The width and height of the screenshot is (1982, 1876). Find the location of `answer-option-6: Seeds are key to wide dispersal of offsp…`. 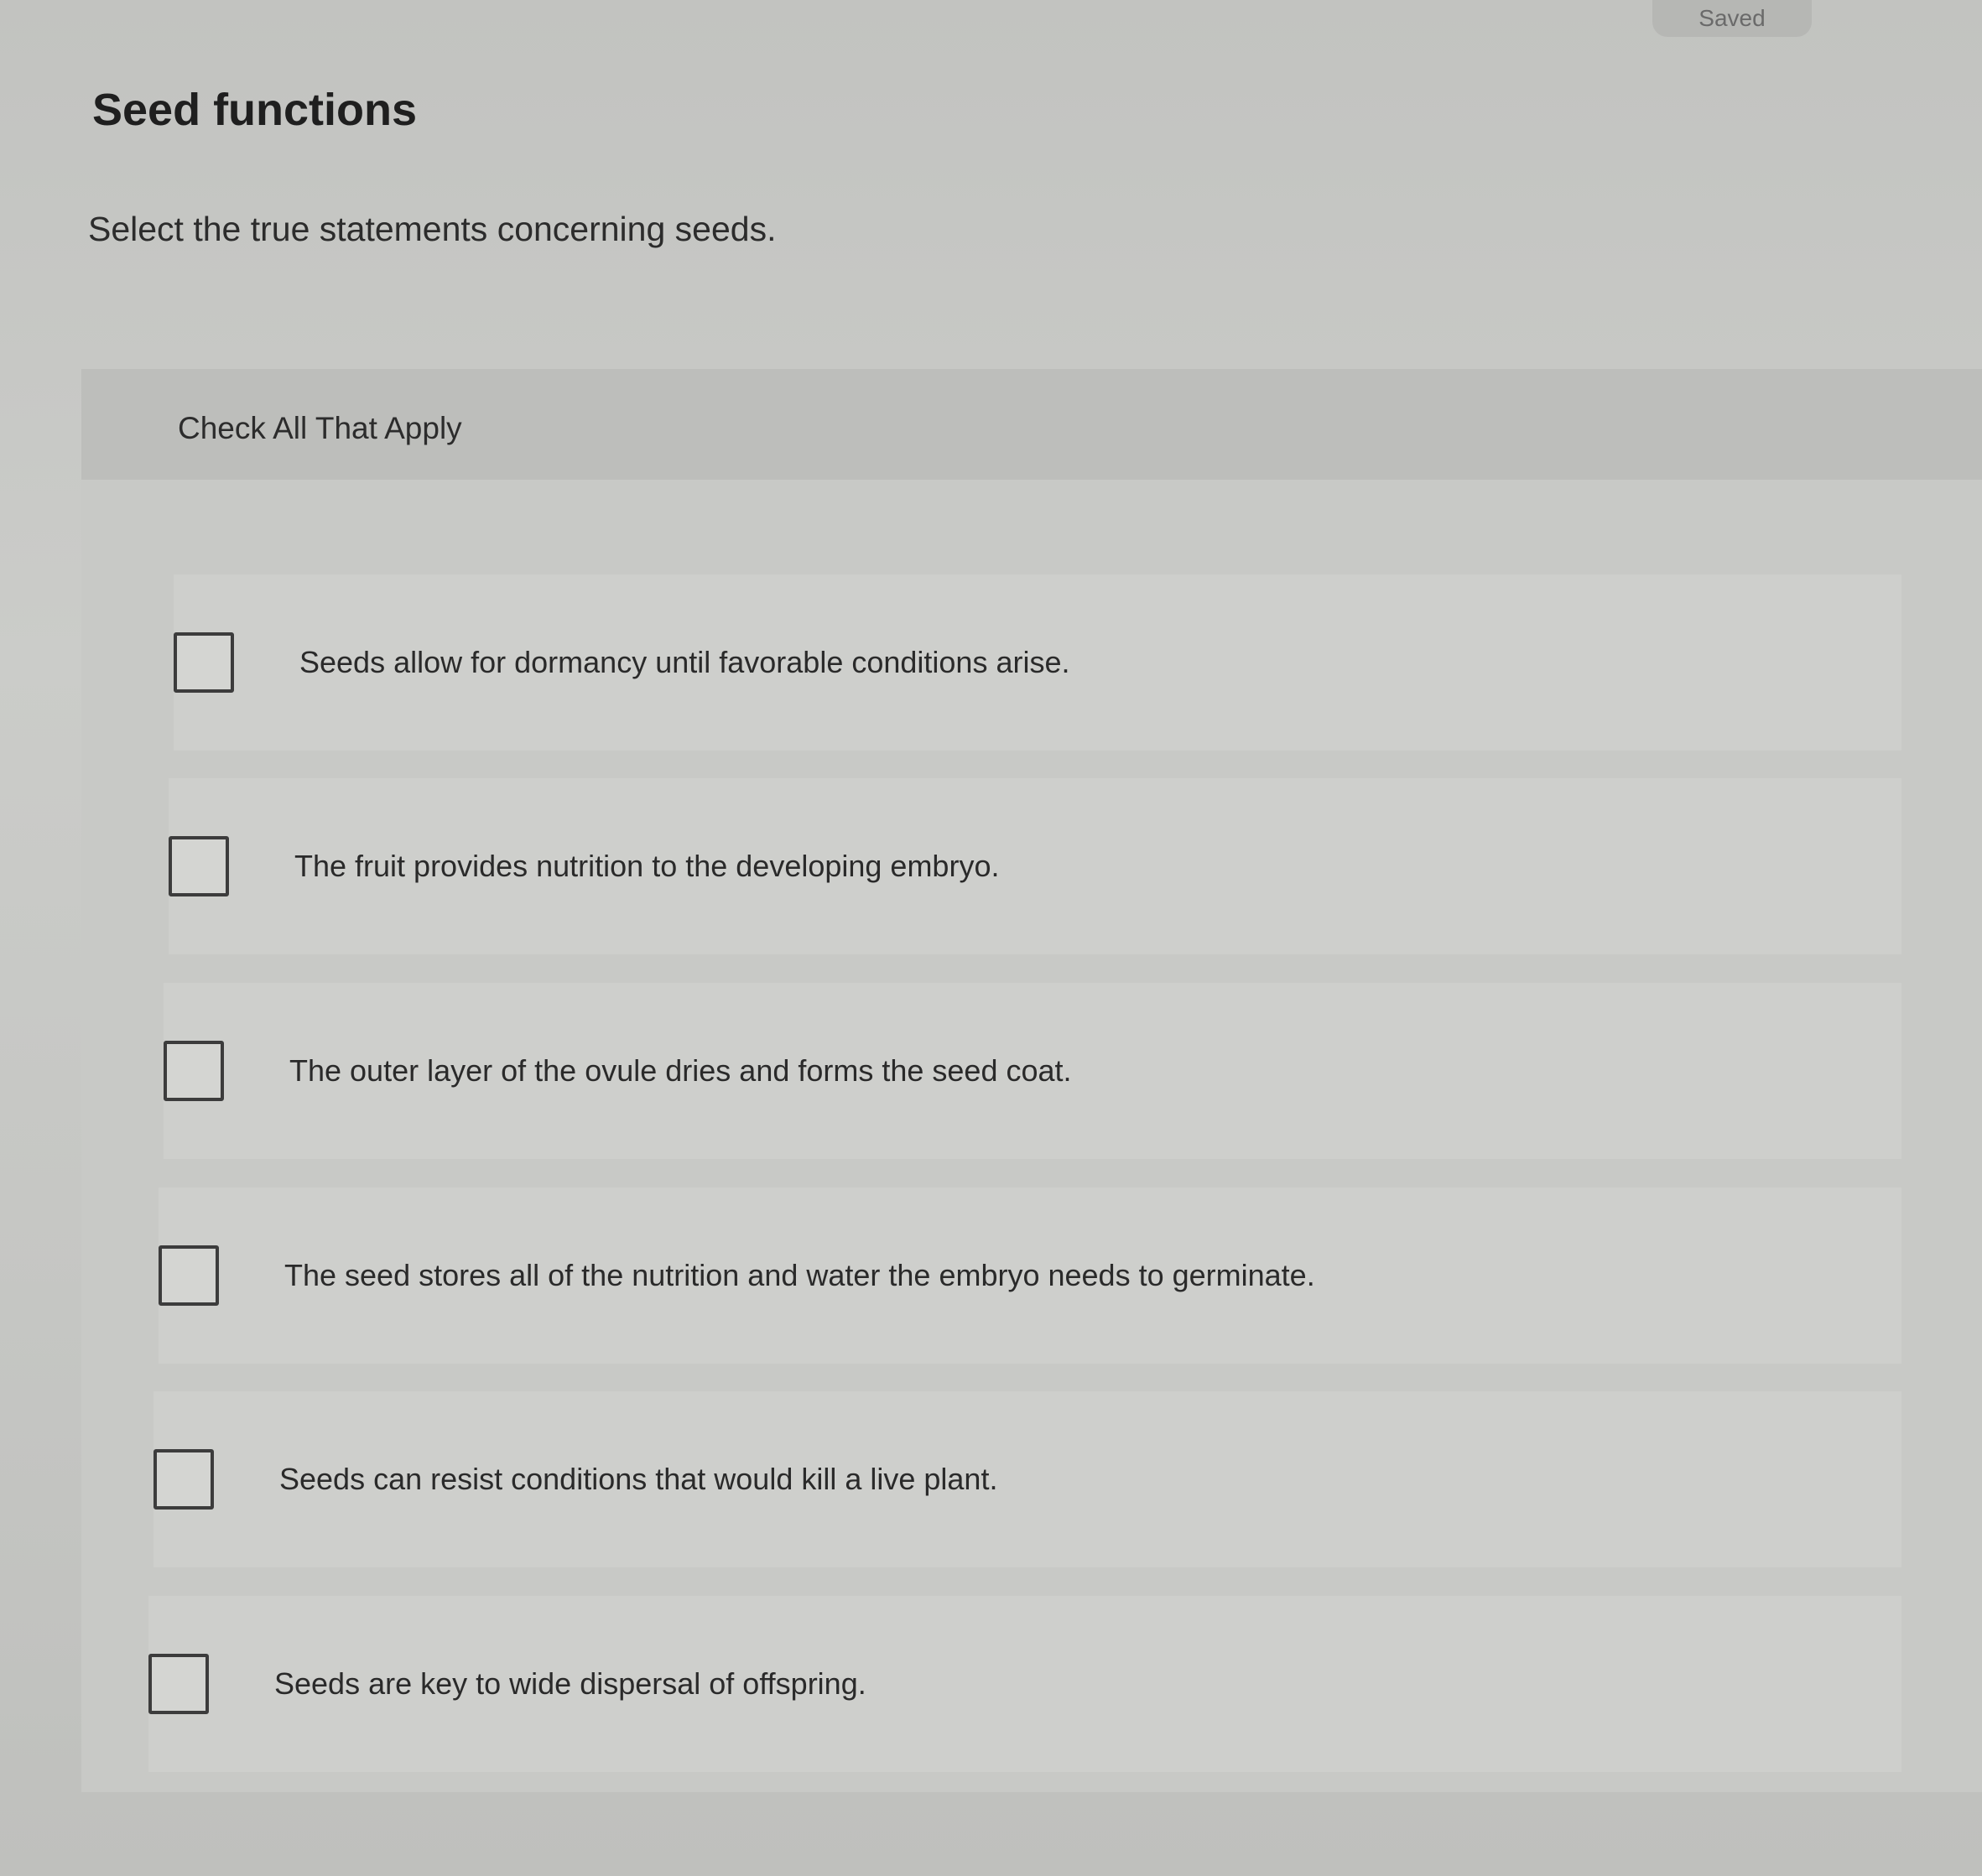

answer-option-6: Seeds are key to wide dispersal of offsp… is located at coordinates (1024, 1684).